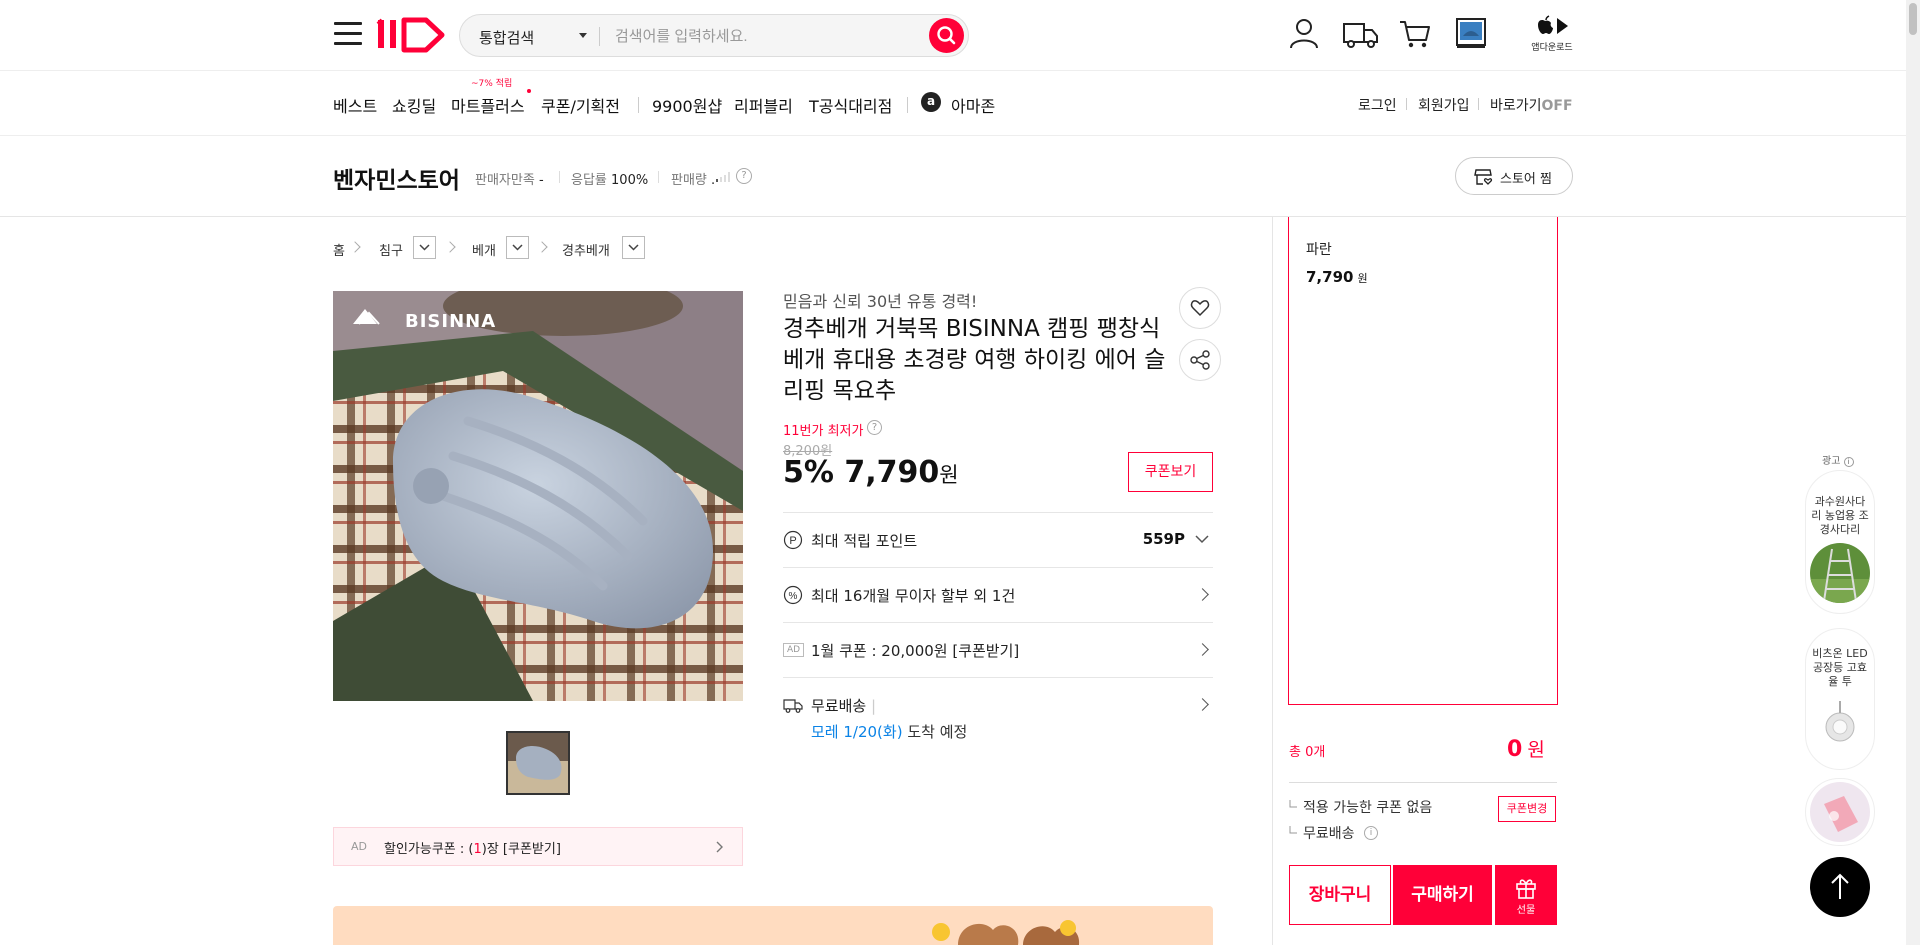 The width and height of the screenshot is (1920, 945). I want to click on wishlist-button, so click(1200, 308).